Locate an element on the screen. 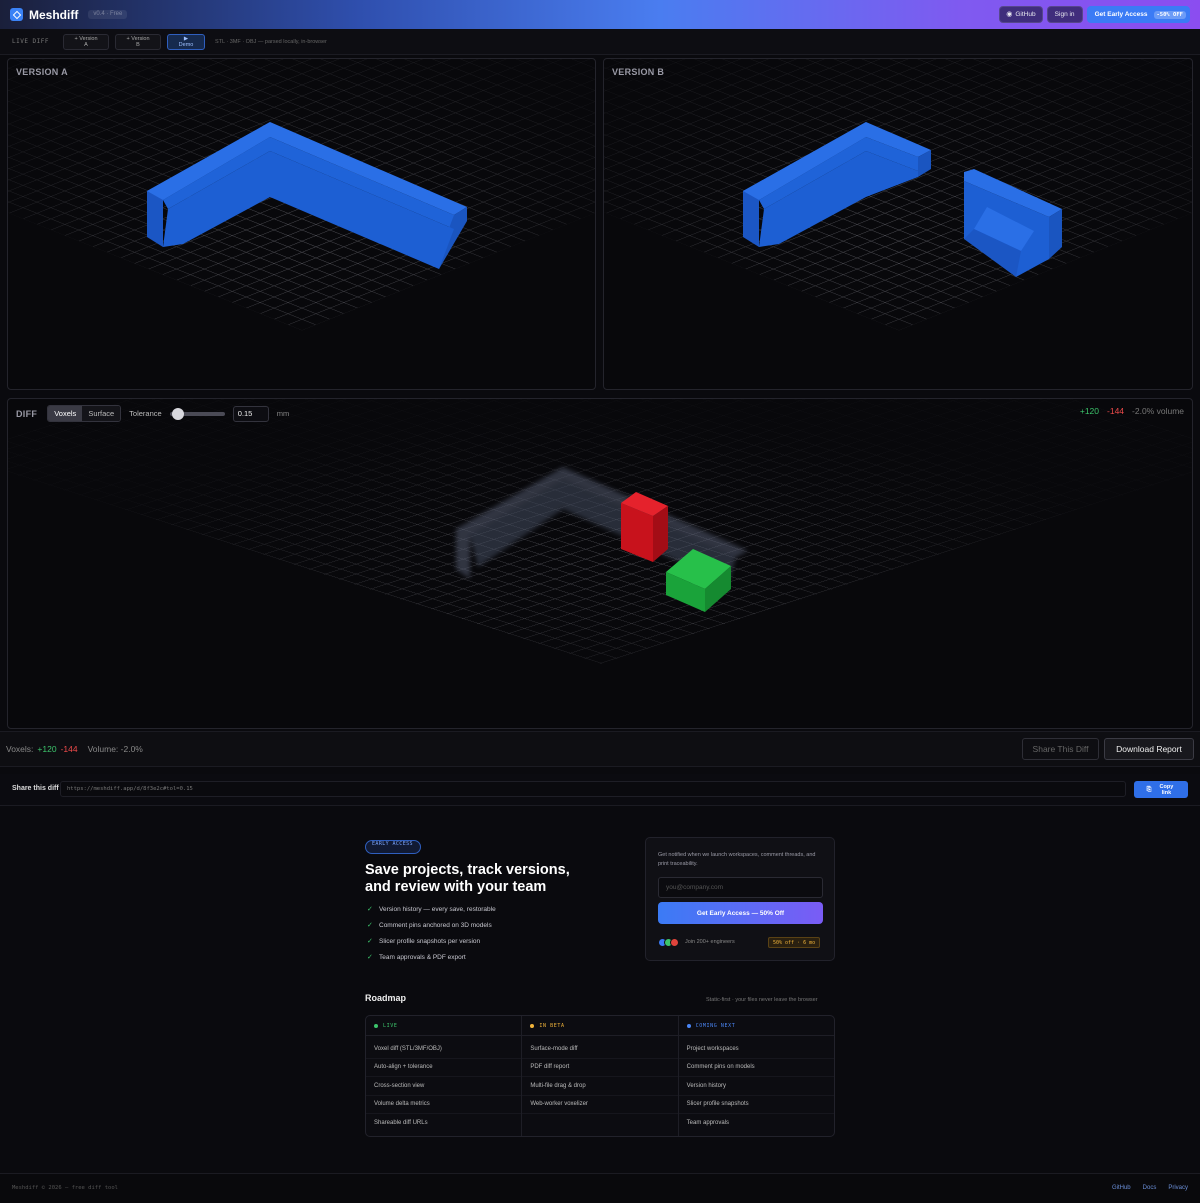  tolerance-slider is located at coordinates (197, 413).